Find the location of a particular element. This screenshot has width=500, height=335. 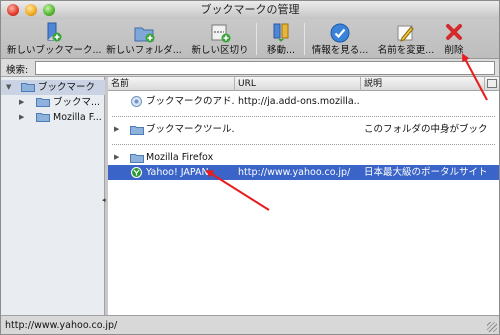

column-header: 名前 URL 説明 is located at coordinates (303, 84).